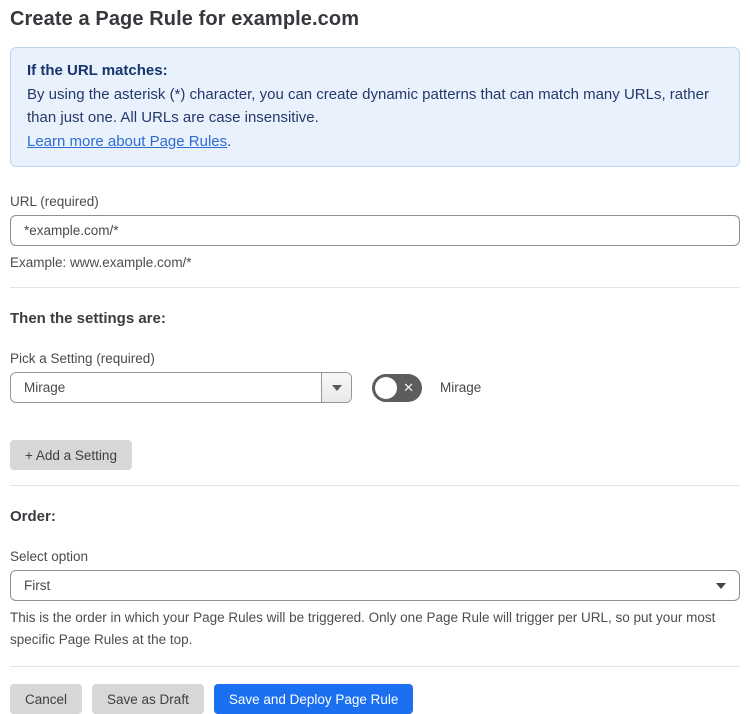 The width and height of the screenshot is (750, 714). Describe the element at coordinates (375, 142) in the screenshot. I see `info-link-line: Learn more about Page Rules.` at that location.